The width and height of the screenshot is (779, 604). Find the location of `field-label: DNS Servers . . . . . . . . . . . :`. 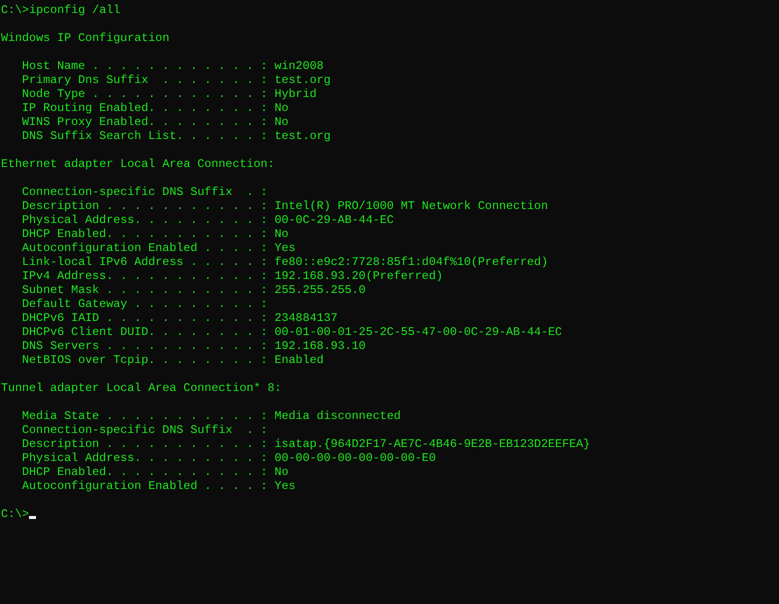

field-label: DNS Servers . . . . . . . . . . . : is located at coordinates (145, 346).